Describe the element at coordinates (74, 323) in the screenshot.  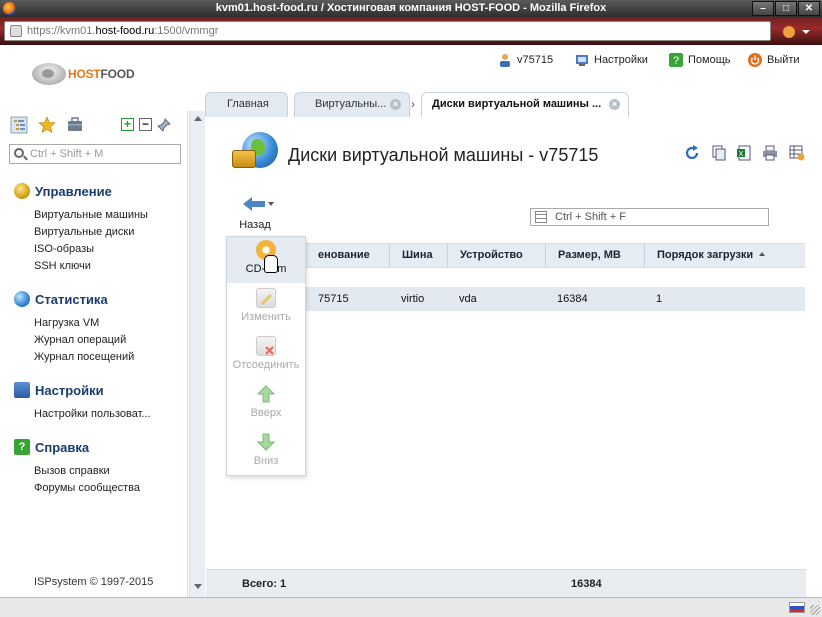
I see `sidebar-item-vm-load: Нагрузка VM` at that location.